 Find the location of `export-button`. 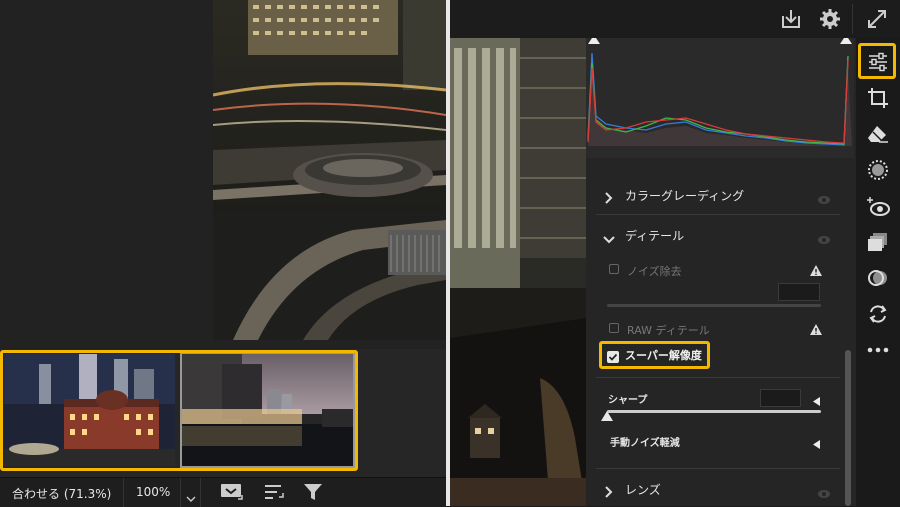

export-button is located at coordinates (791, 21).